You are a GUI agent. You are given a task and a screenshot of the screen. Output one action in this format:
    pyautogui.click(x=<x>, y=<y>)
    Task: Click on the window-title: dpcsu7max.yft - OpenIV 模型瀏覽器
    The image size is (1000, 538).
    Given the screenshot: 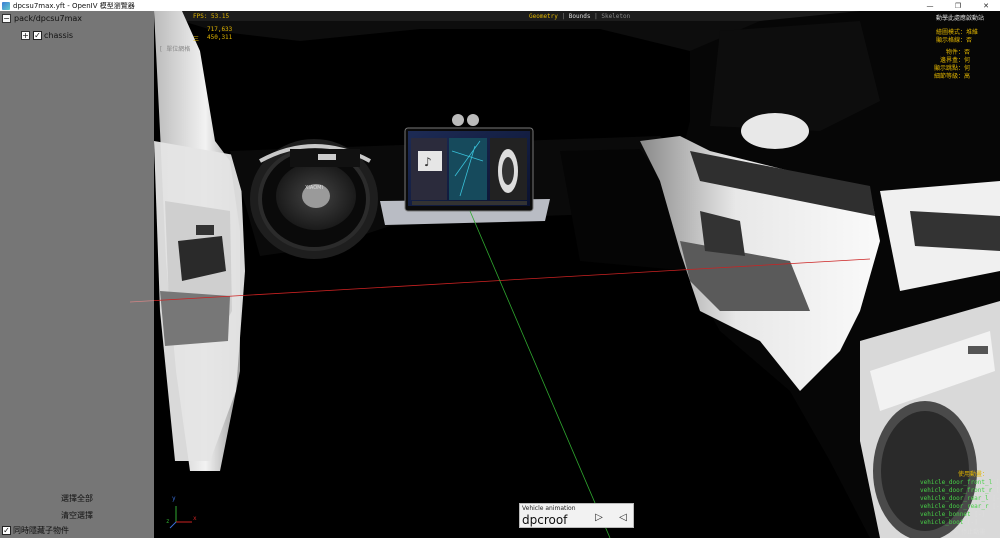 What is the action you would take?
    pyautogui.click(x=74, y=5)
    